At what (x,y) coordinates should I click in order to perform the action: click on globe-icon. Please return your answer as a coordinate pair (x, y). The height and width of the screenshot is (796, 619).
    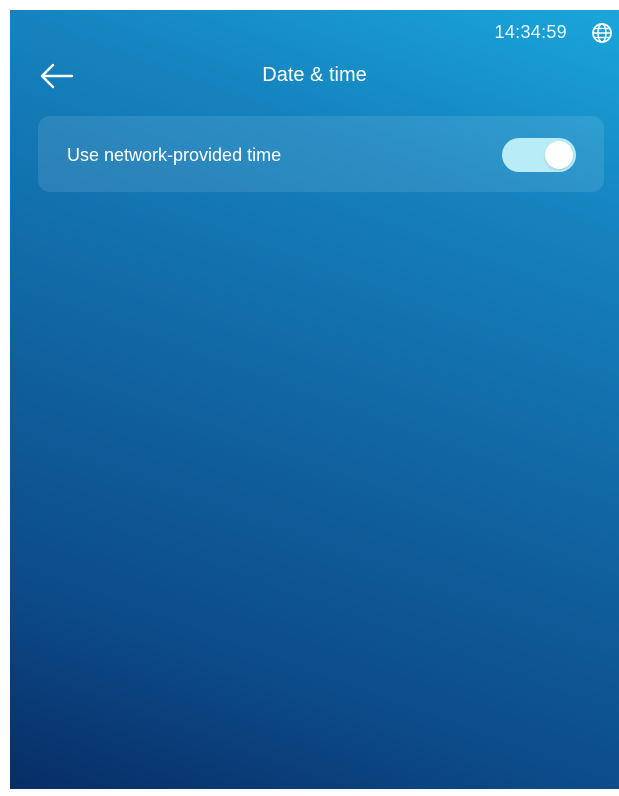
    Looking at the image, I should click on (602, 33).